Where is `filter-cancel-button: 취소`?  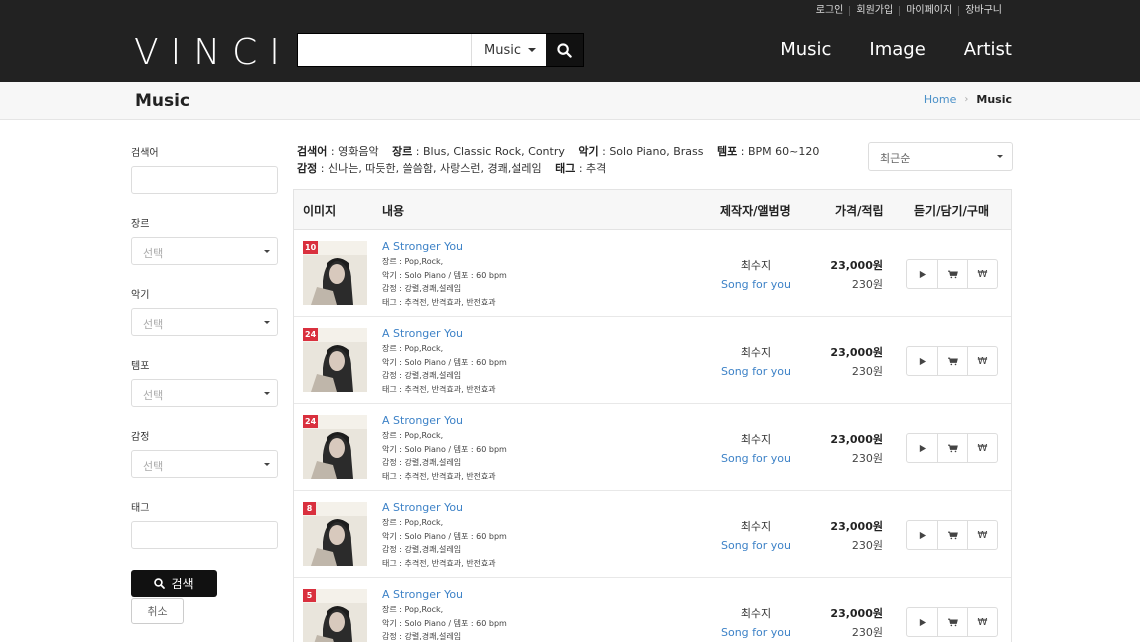 filter-cancel-button: 취소 is located at coordinates (157, 611).